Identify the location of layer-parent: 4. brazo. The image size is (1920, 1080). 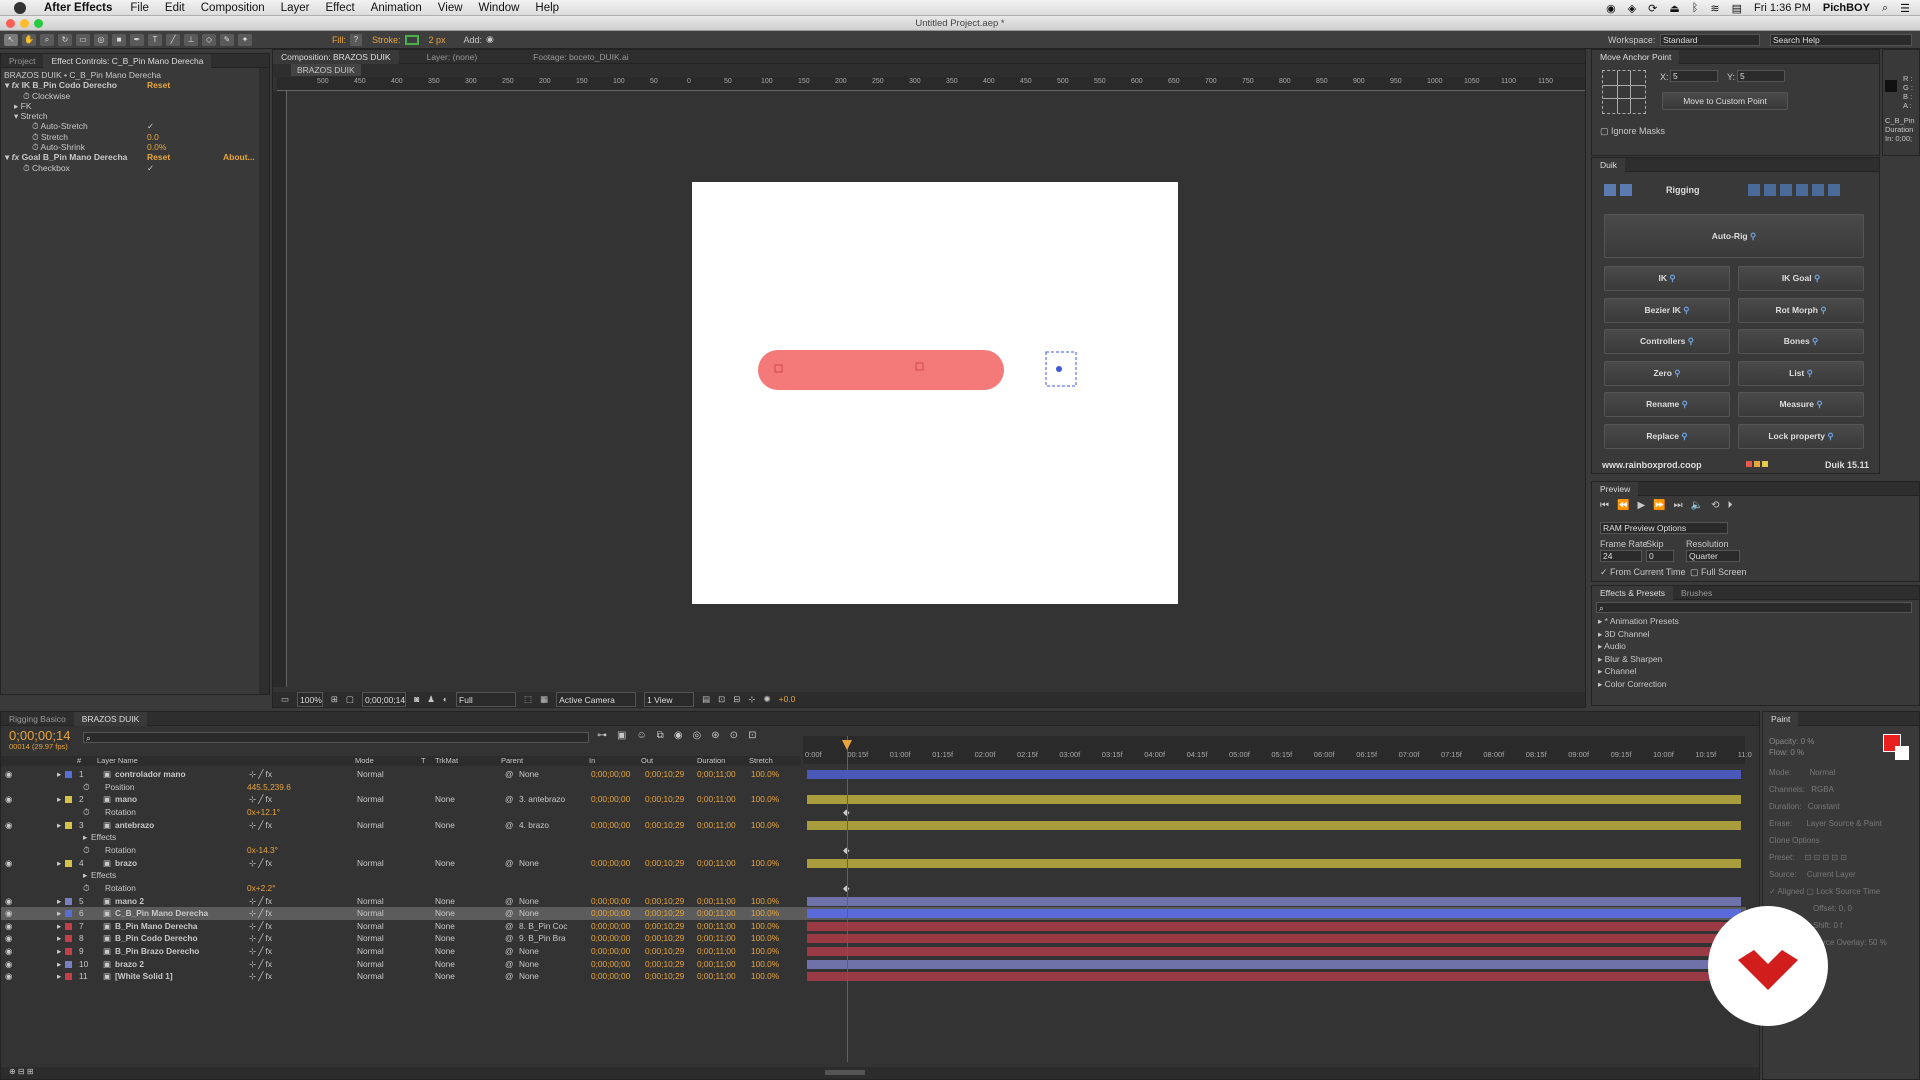
(534, 825).